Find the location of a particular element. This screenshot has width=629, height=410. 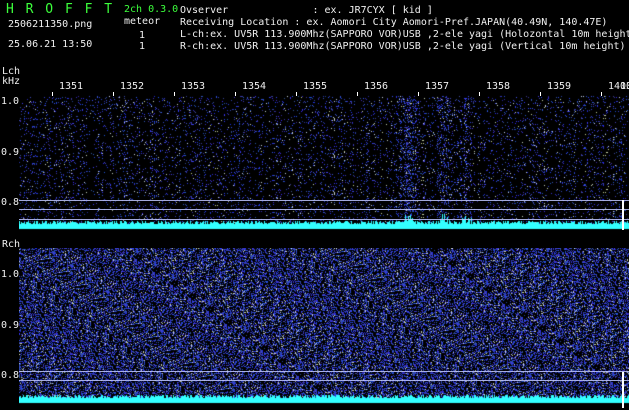

lch-freq-tick: 1.0 is located at coordinates (10, 101).